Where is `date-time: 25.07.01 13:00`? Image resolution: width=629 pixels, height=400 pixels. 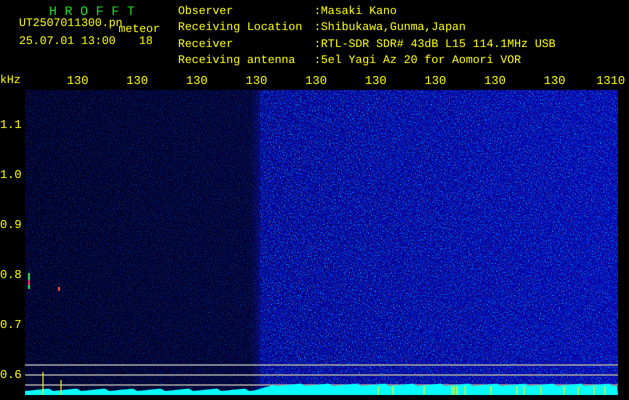 date-time: 25.07.01 13:00 is located at coordinates (68, 42).